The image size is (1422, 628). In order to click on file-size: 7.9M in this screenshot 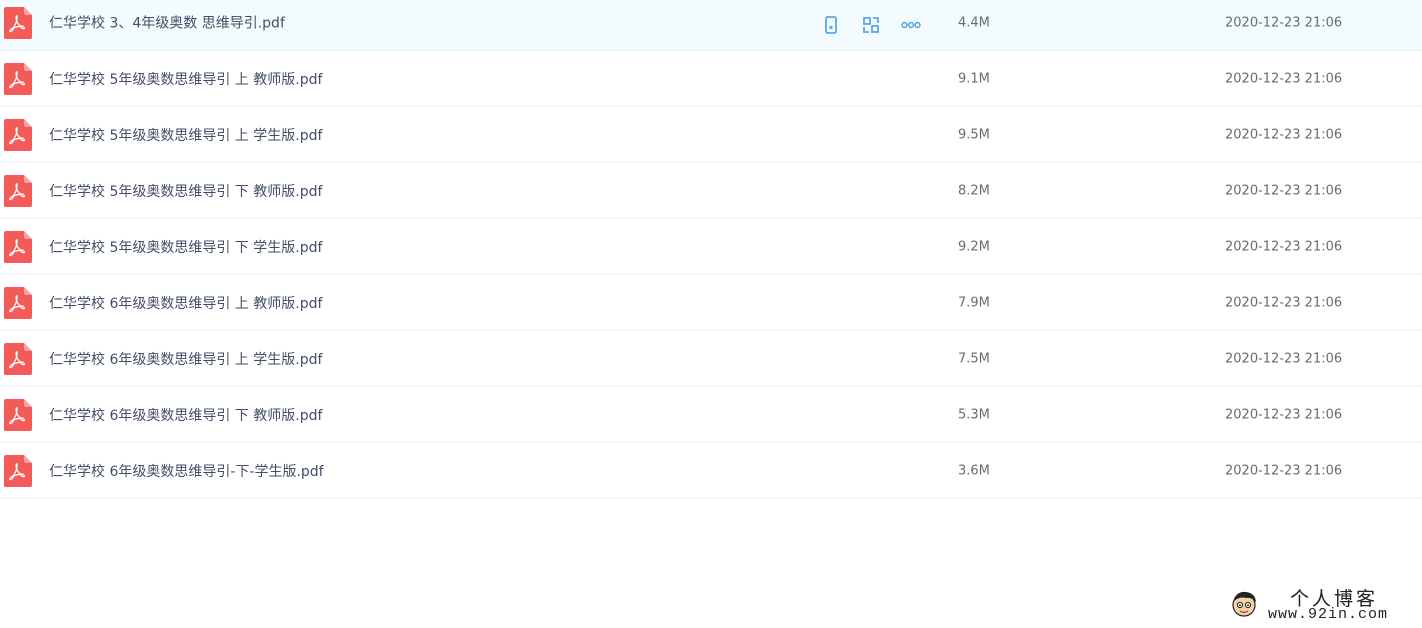, I will do `click(974, 302)`.